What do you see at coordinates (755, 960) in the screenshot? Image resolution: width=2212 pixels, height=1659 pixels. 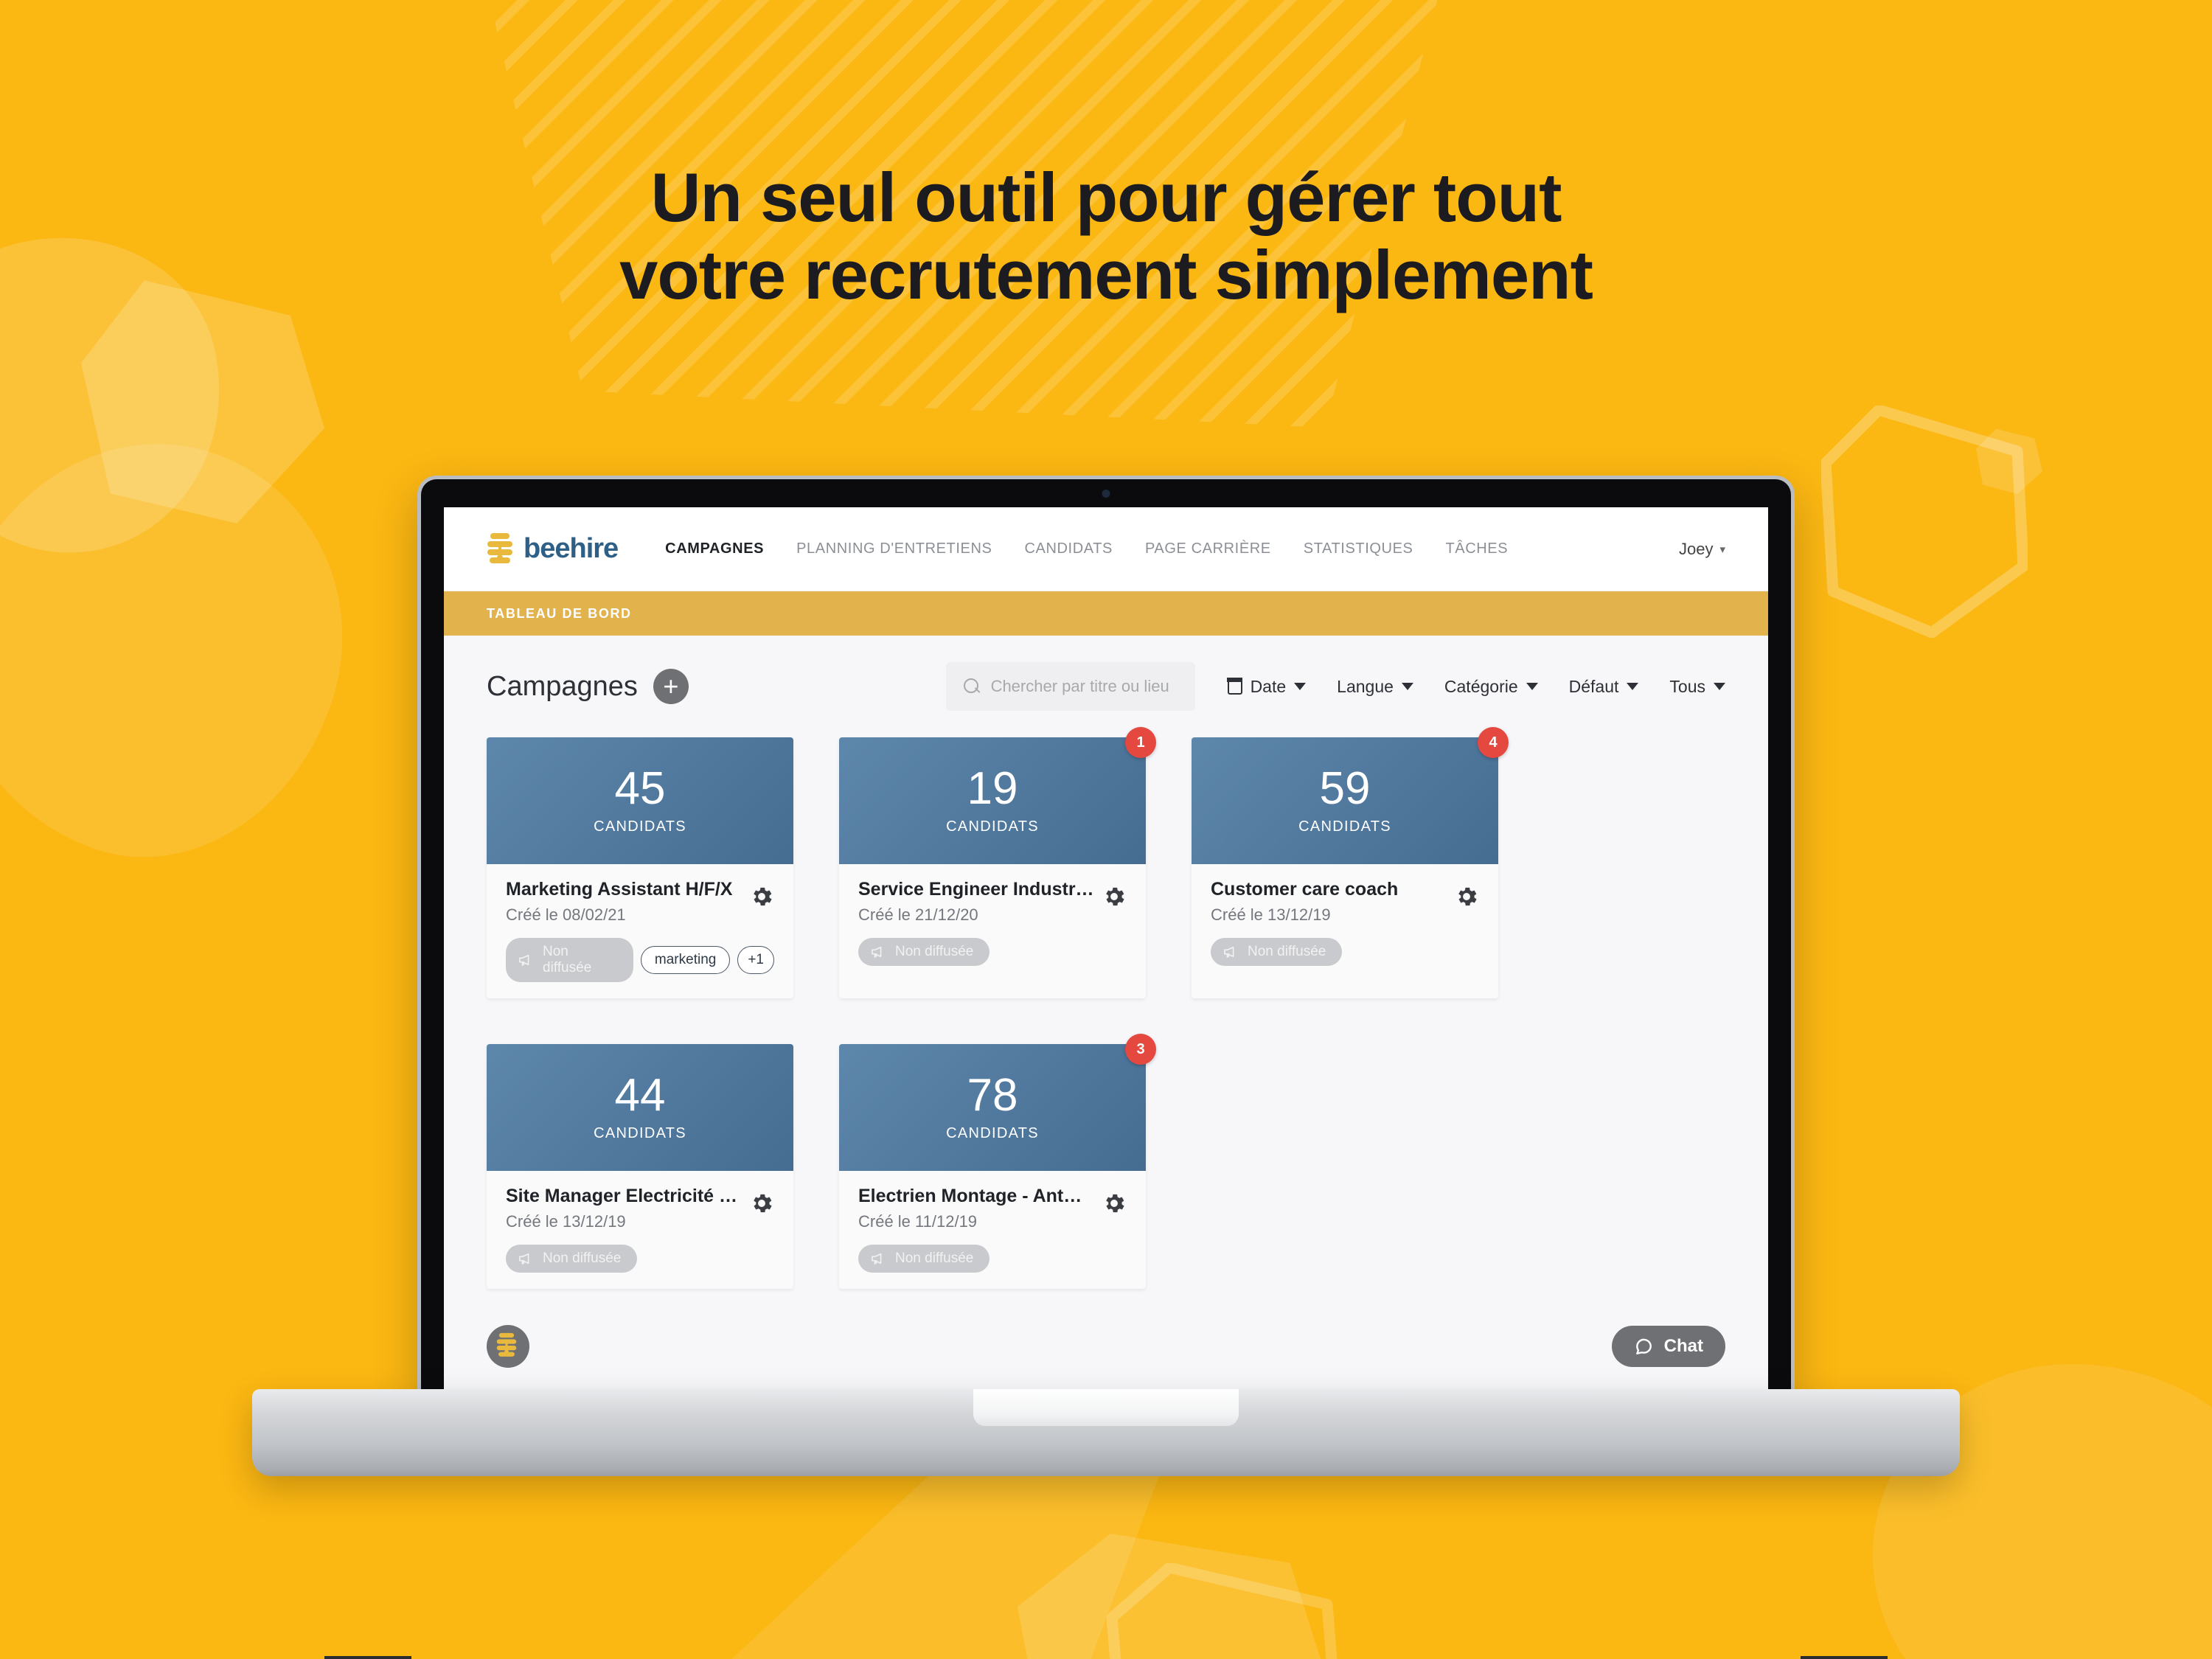 I see `campaign-tag-more: +1` at bounding box center [755, 960].